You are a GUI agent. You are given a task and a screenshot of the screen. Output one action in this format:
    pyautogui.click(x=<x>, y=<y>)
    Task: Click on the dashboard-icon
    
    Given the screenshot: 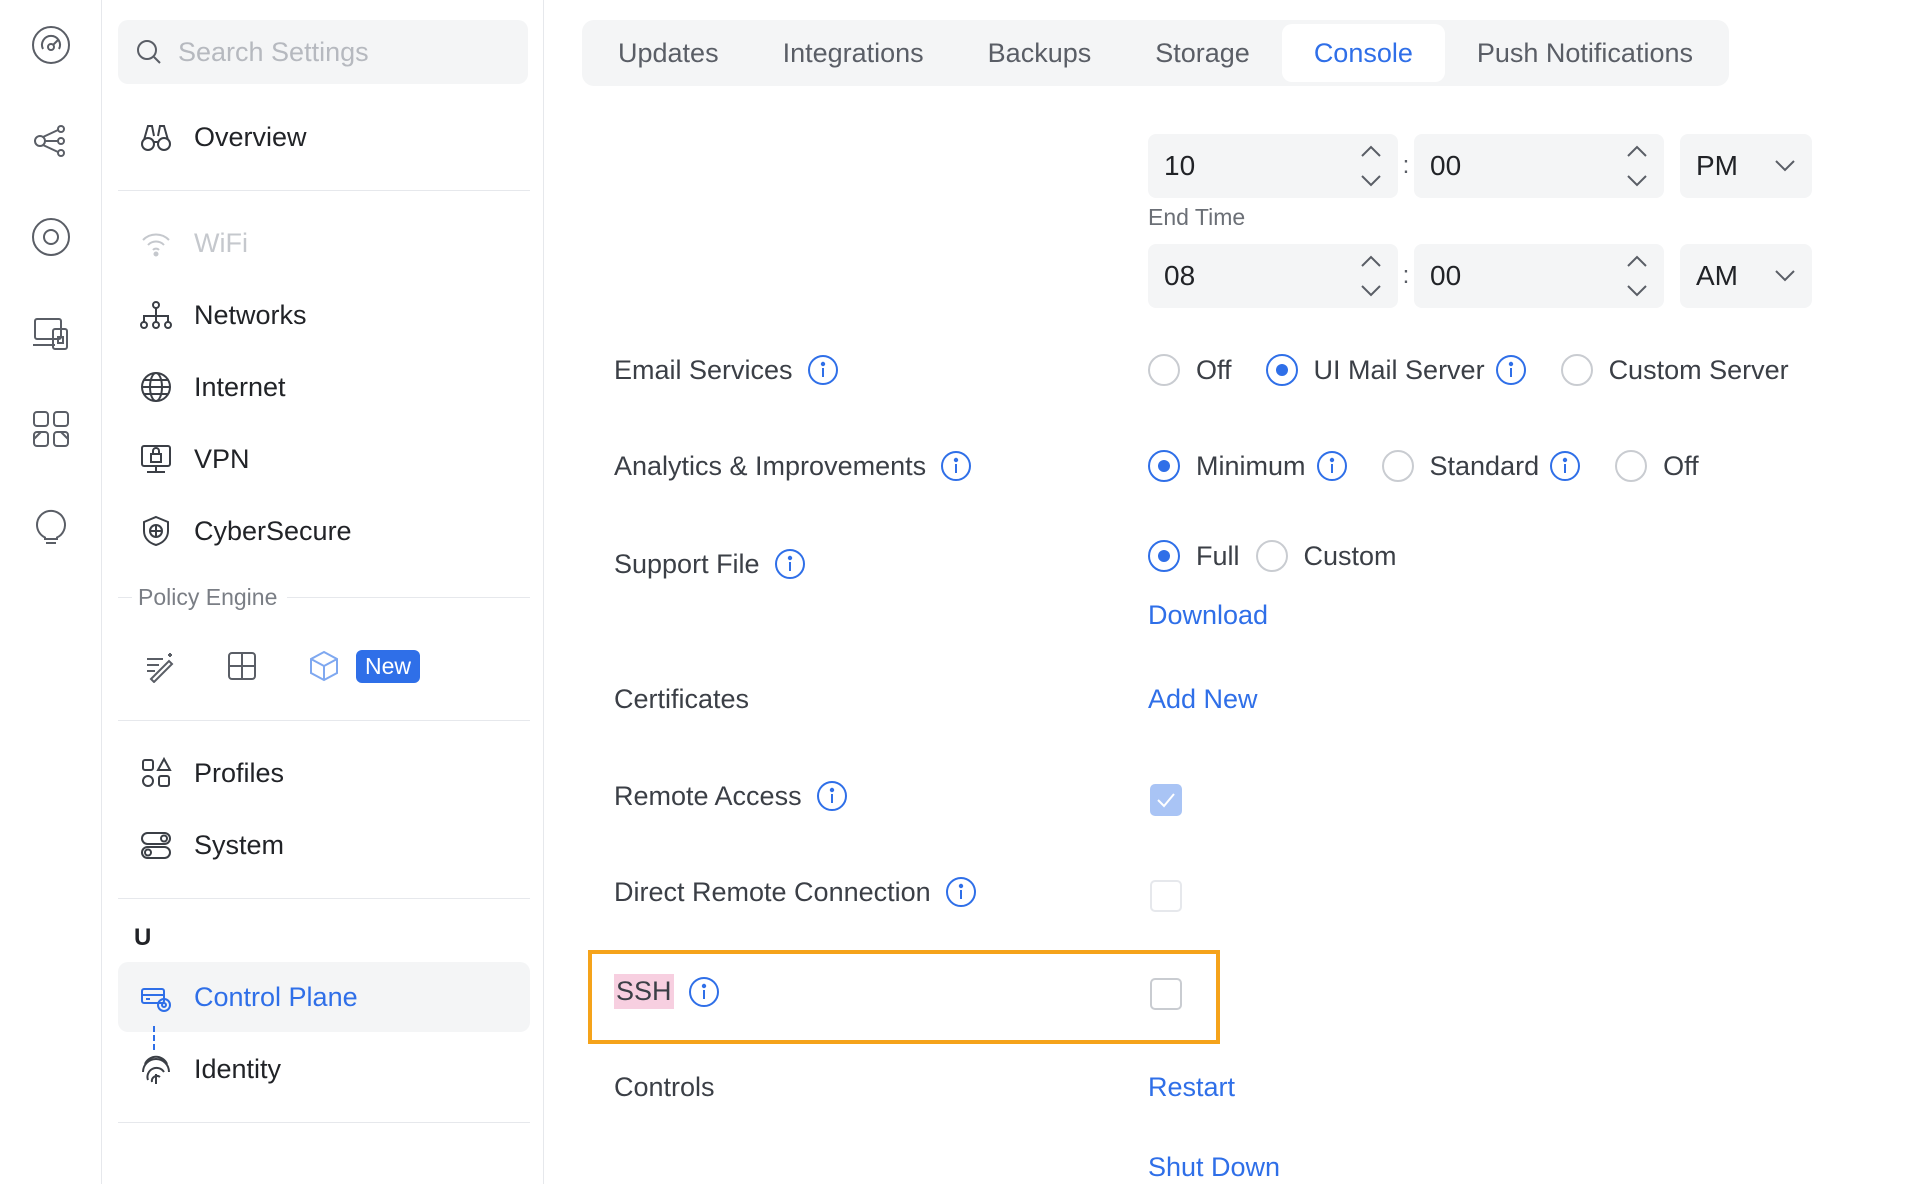 What is the action you would take?
    pyautogui.click(x=51, y=45)
    